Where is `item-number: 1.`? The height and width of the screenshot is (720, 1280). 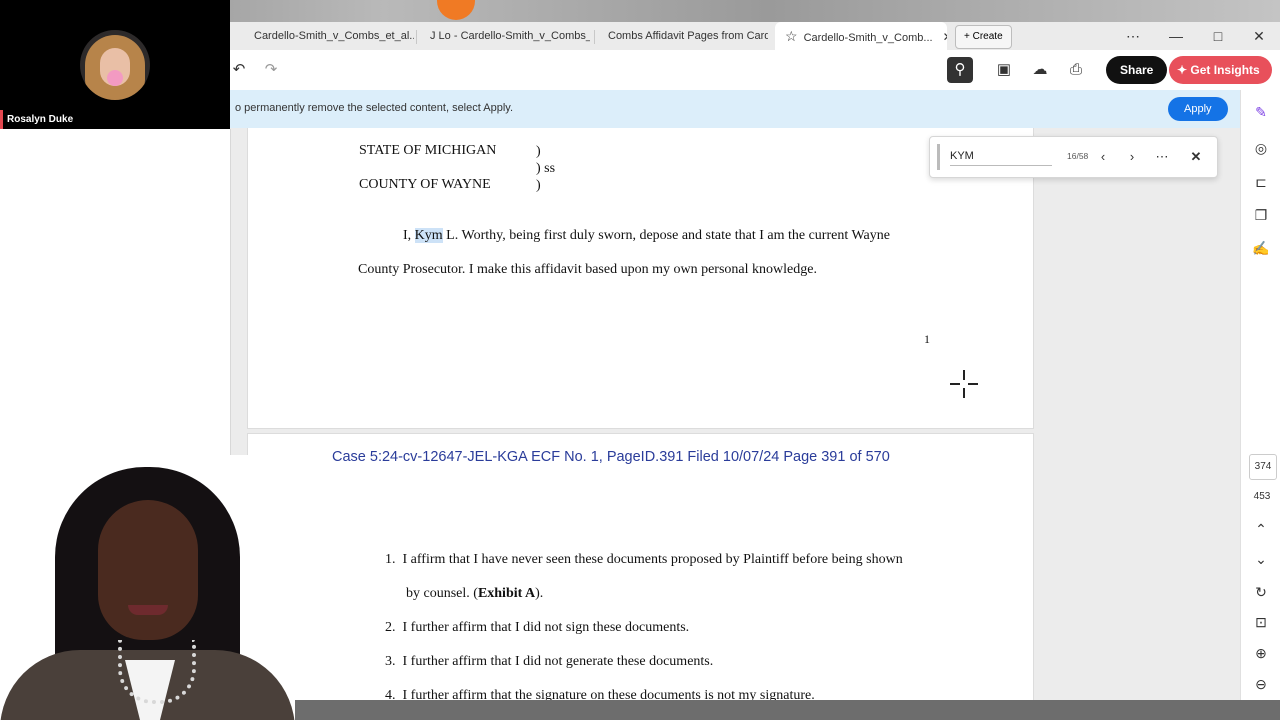 item-number: 1. is located at coordinates (390, 559).